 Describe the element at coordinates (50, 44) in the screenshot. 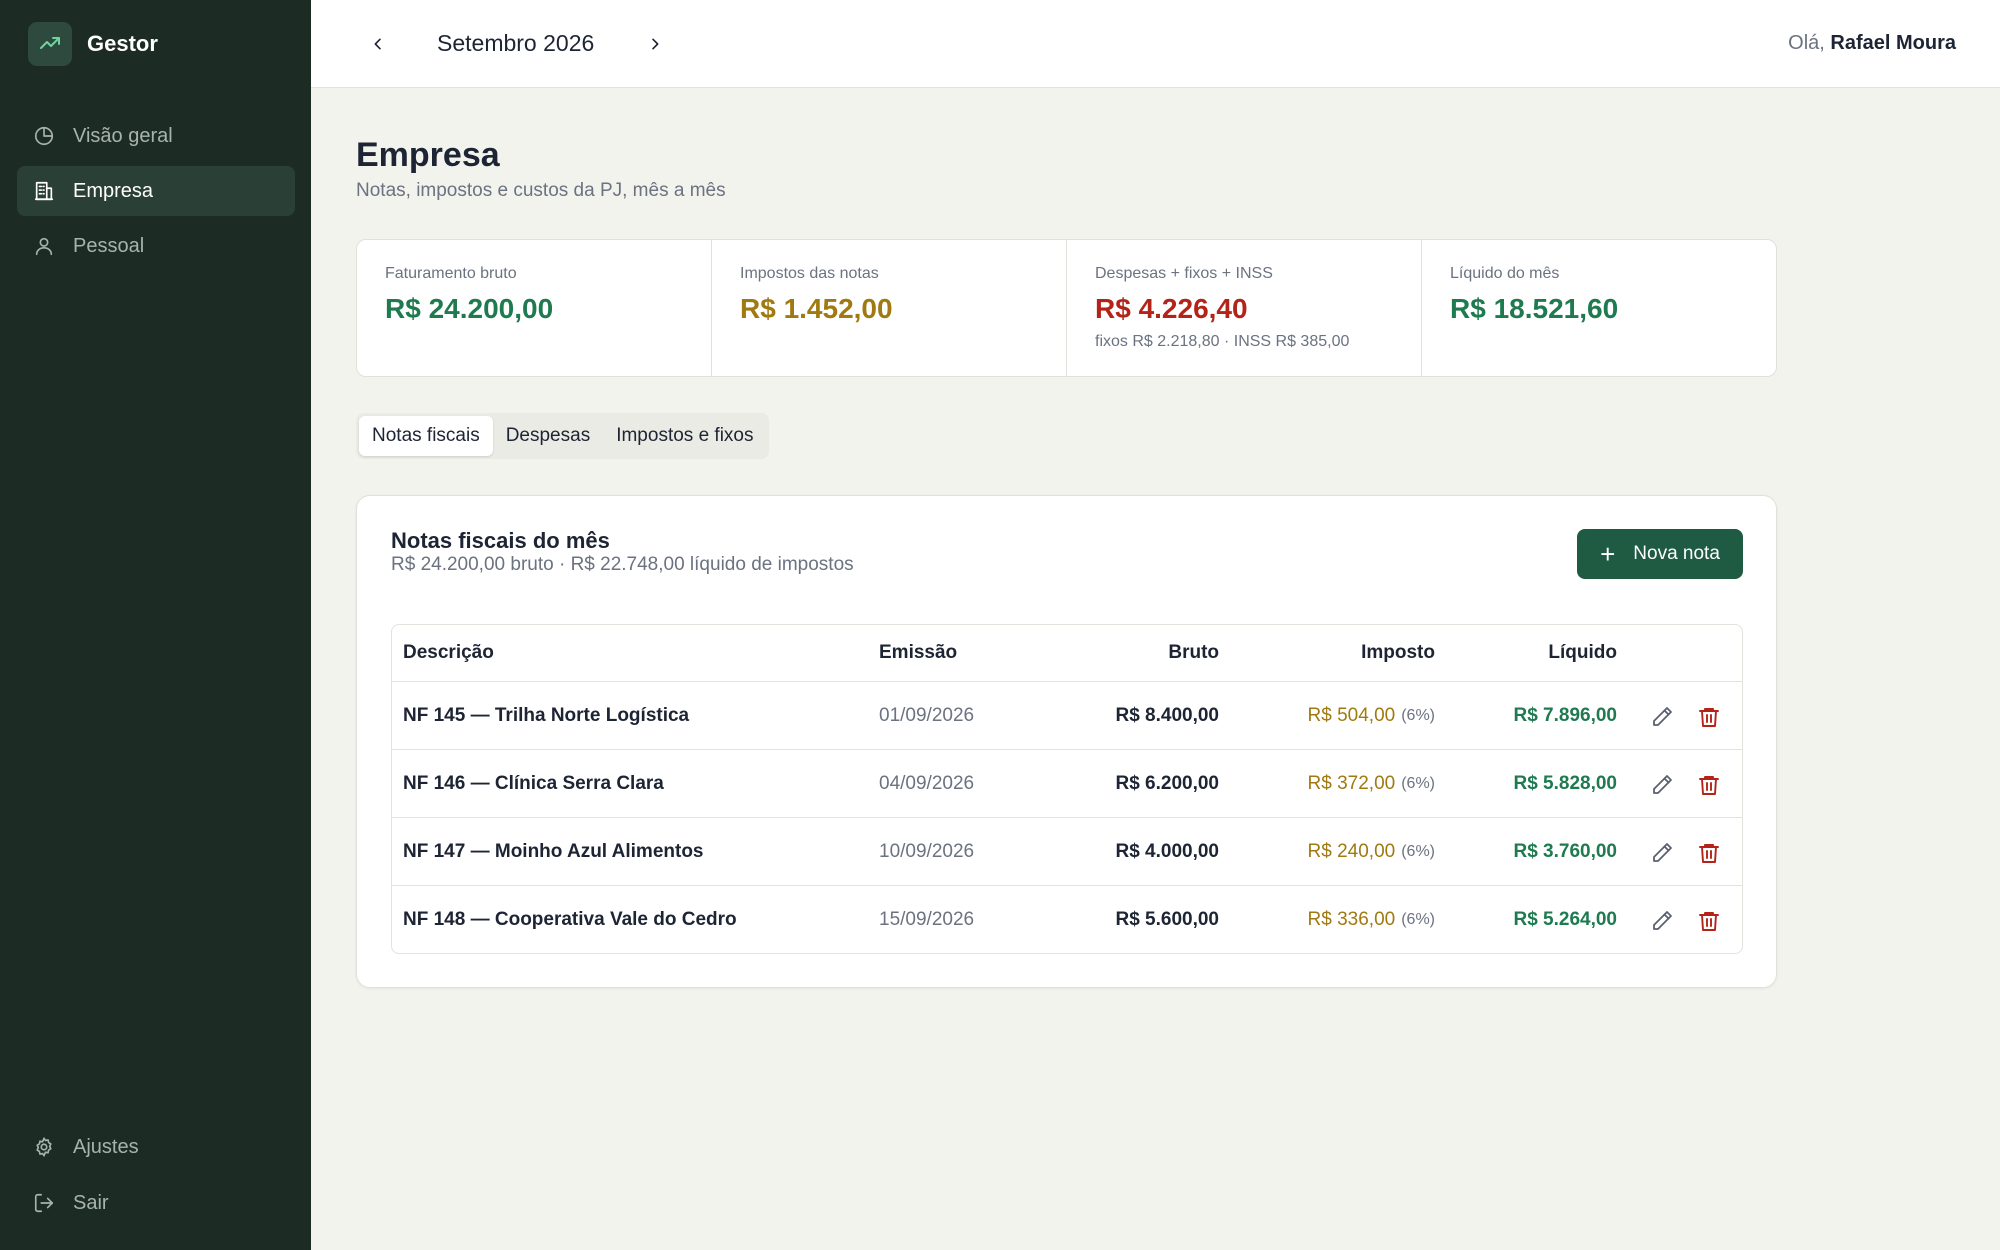

I see `trending-up-icon` at that location.